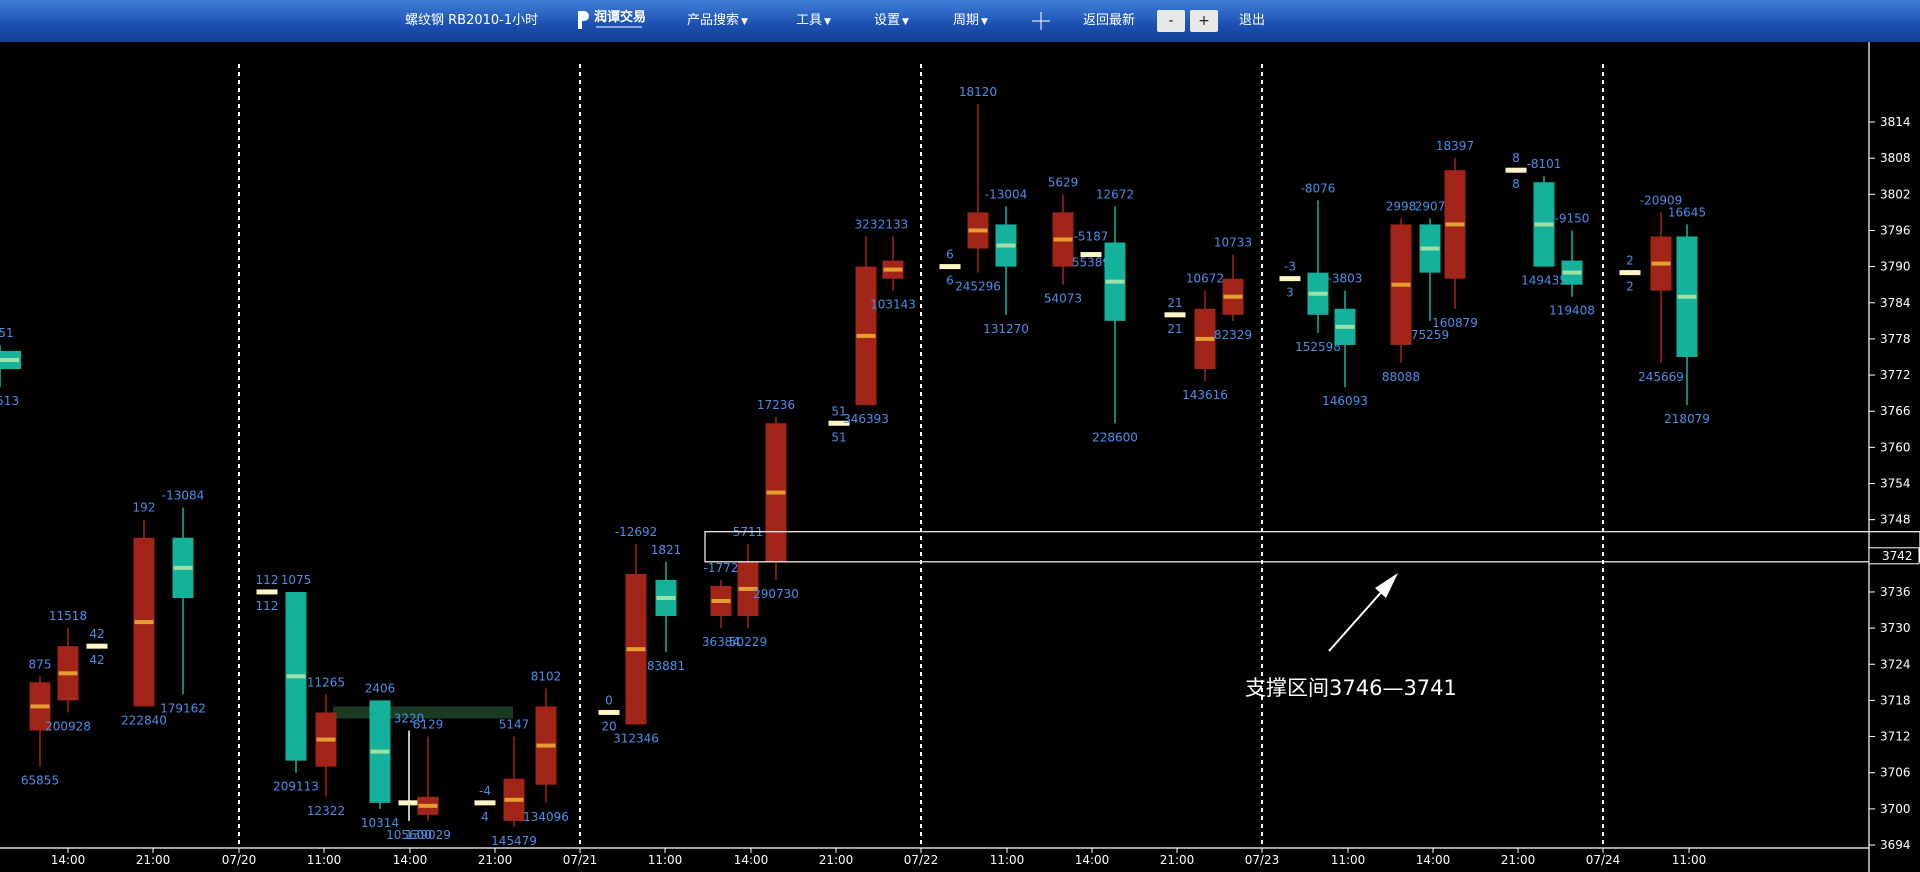  Describe the element at coordinates (183, 496) in the screenshot. I see `candle-top-label: -13084` at that location.